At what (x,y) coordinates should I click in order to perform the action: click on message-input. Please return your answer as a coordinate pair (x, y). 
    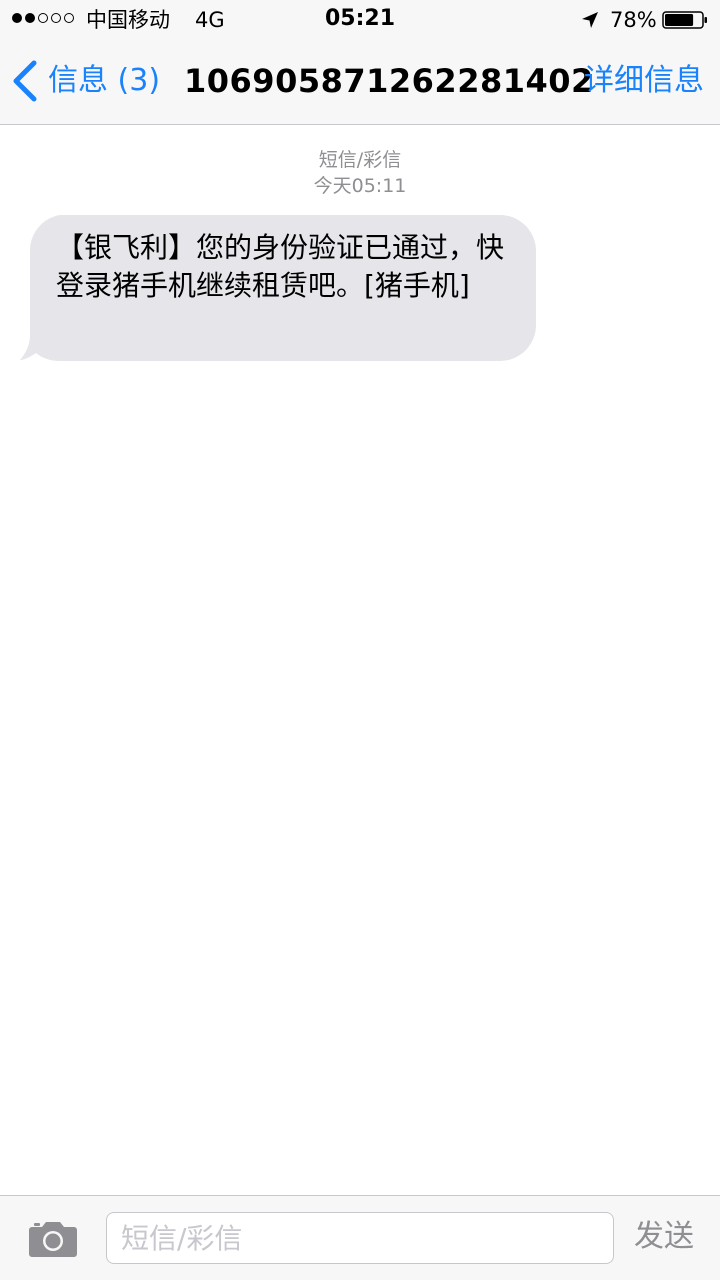
    Looking at the image, I should click on (360, 1238).